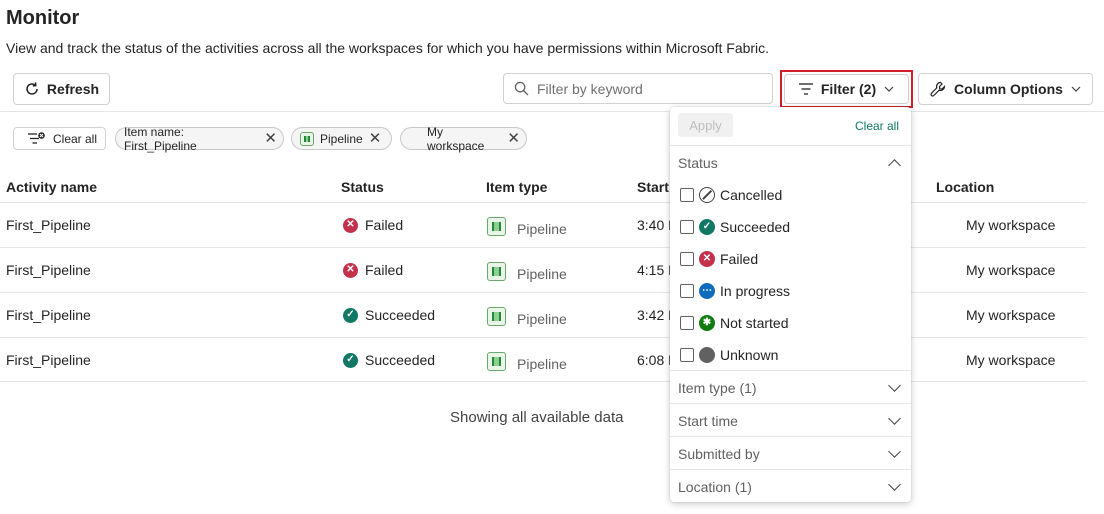  What do you see at coordinates (719, 454) in the screenshot?
I see `section-submitted-by: Submitted by` at bounding box center [719, 454].